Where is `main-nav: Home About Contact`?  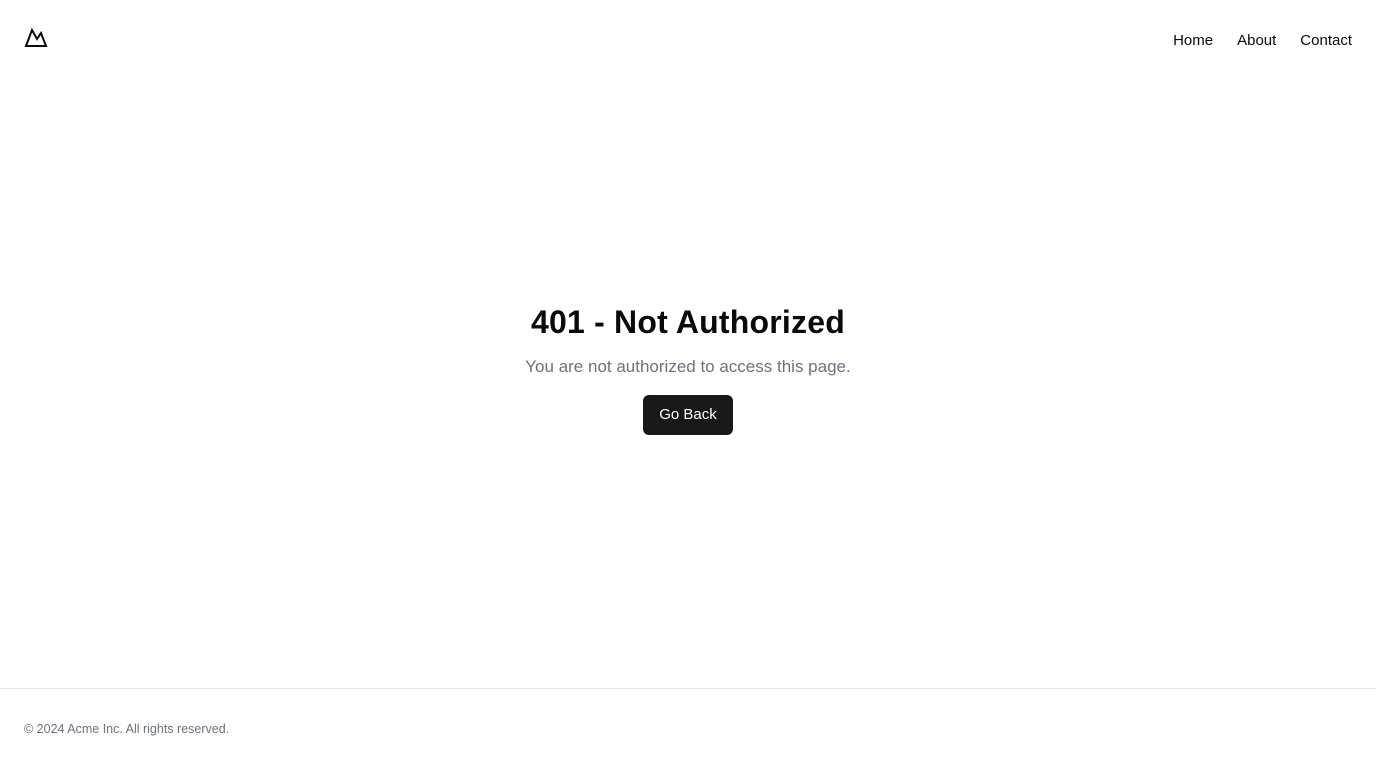
main-nav: Home About Contact is located at coordinates (1262, 40).